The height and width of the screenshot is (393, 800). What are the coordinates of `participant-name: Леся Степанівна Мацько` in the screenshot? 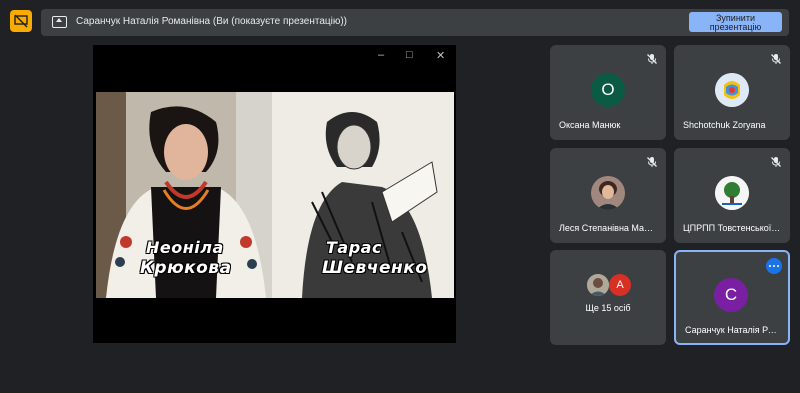 It's located at (608, 228).